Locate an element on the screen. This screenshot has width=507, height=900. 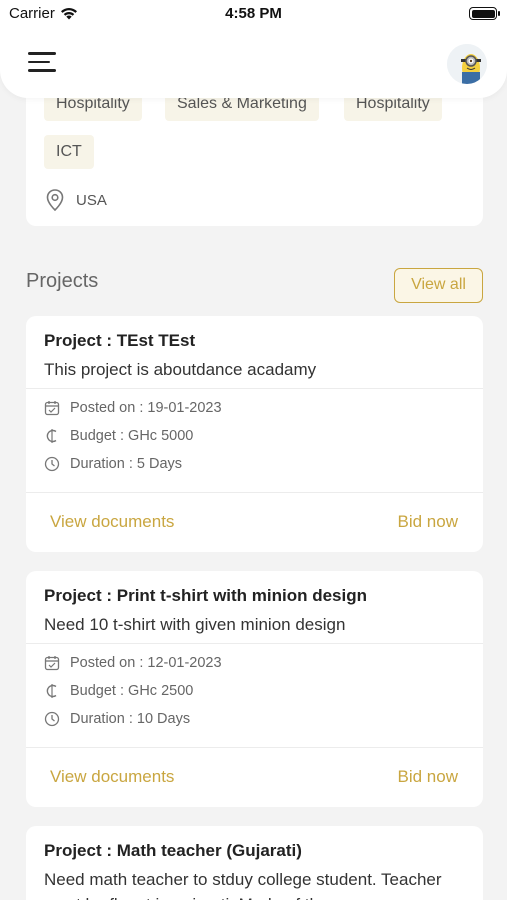
posted-on-text: Posted on : 19-01-2023 is located at coordinates (146, 408).